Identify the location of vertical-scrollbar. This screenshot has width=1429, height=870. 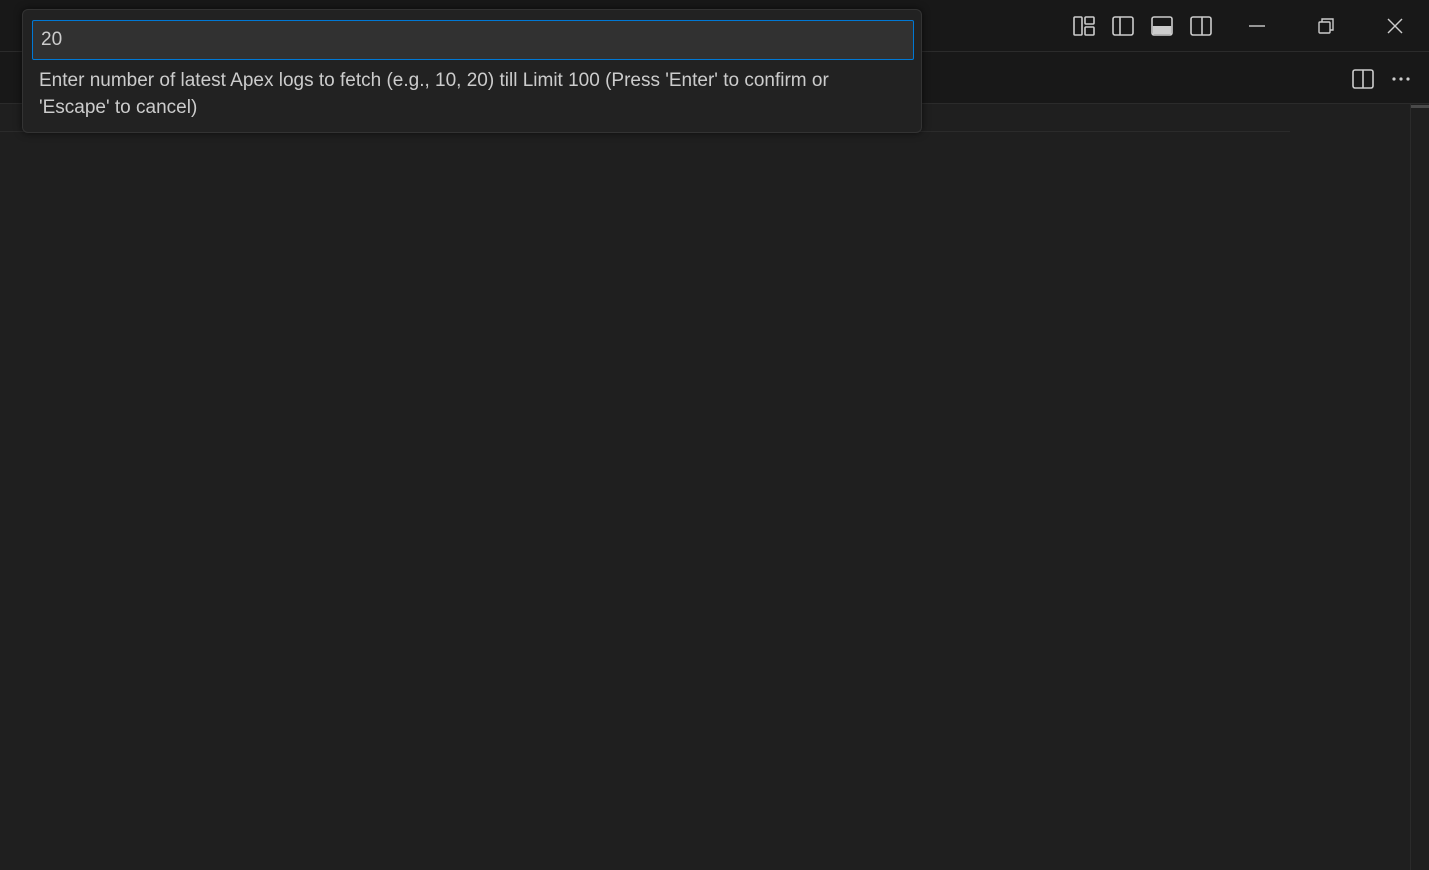
(1419, 487).